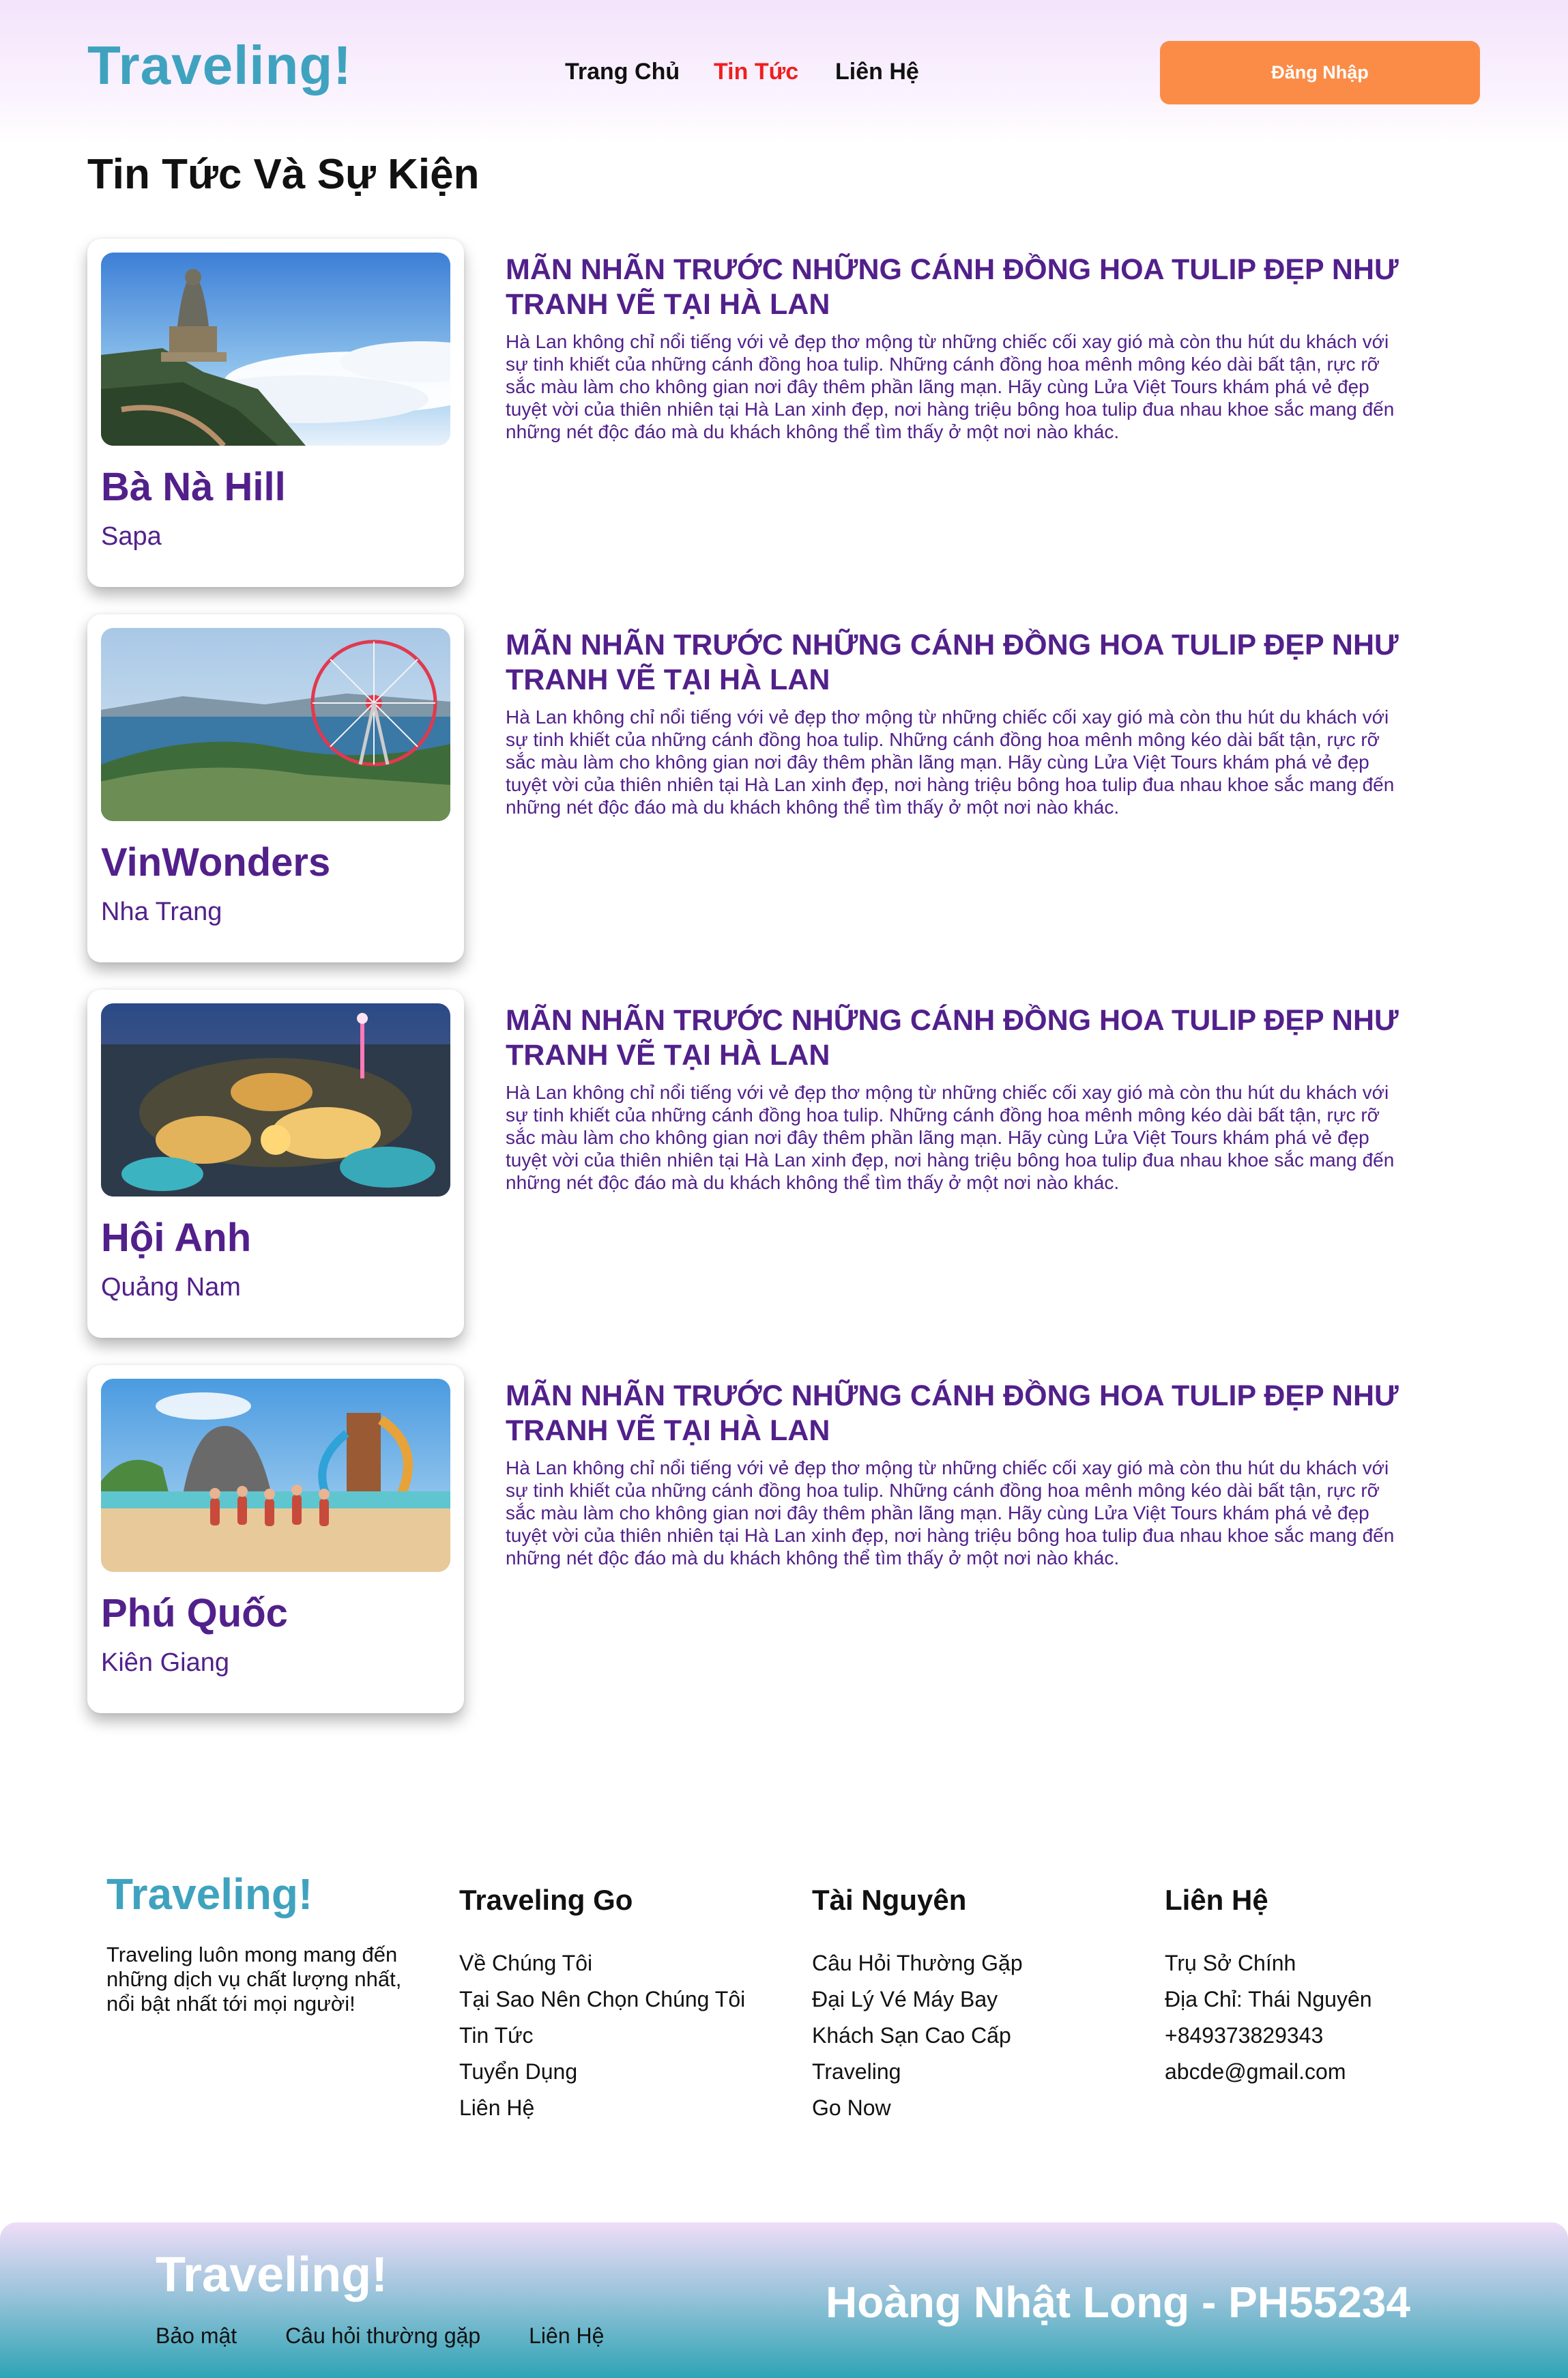 The width and height of the screenshot is (1568, 2378). What do you see at coordinates (917, 2072) in the screenshot?
I see `footer-link-traveling: Traveling` at bounding box center [917, 2072].